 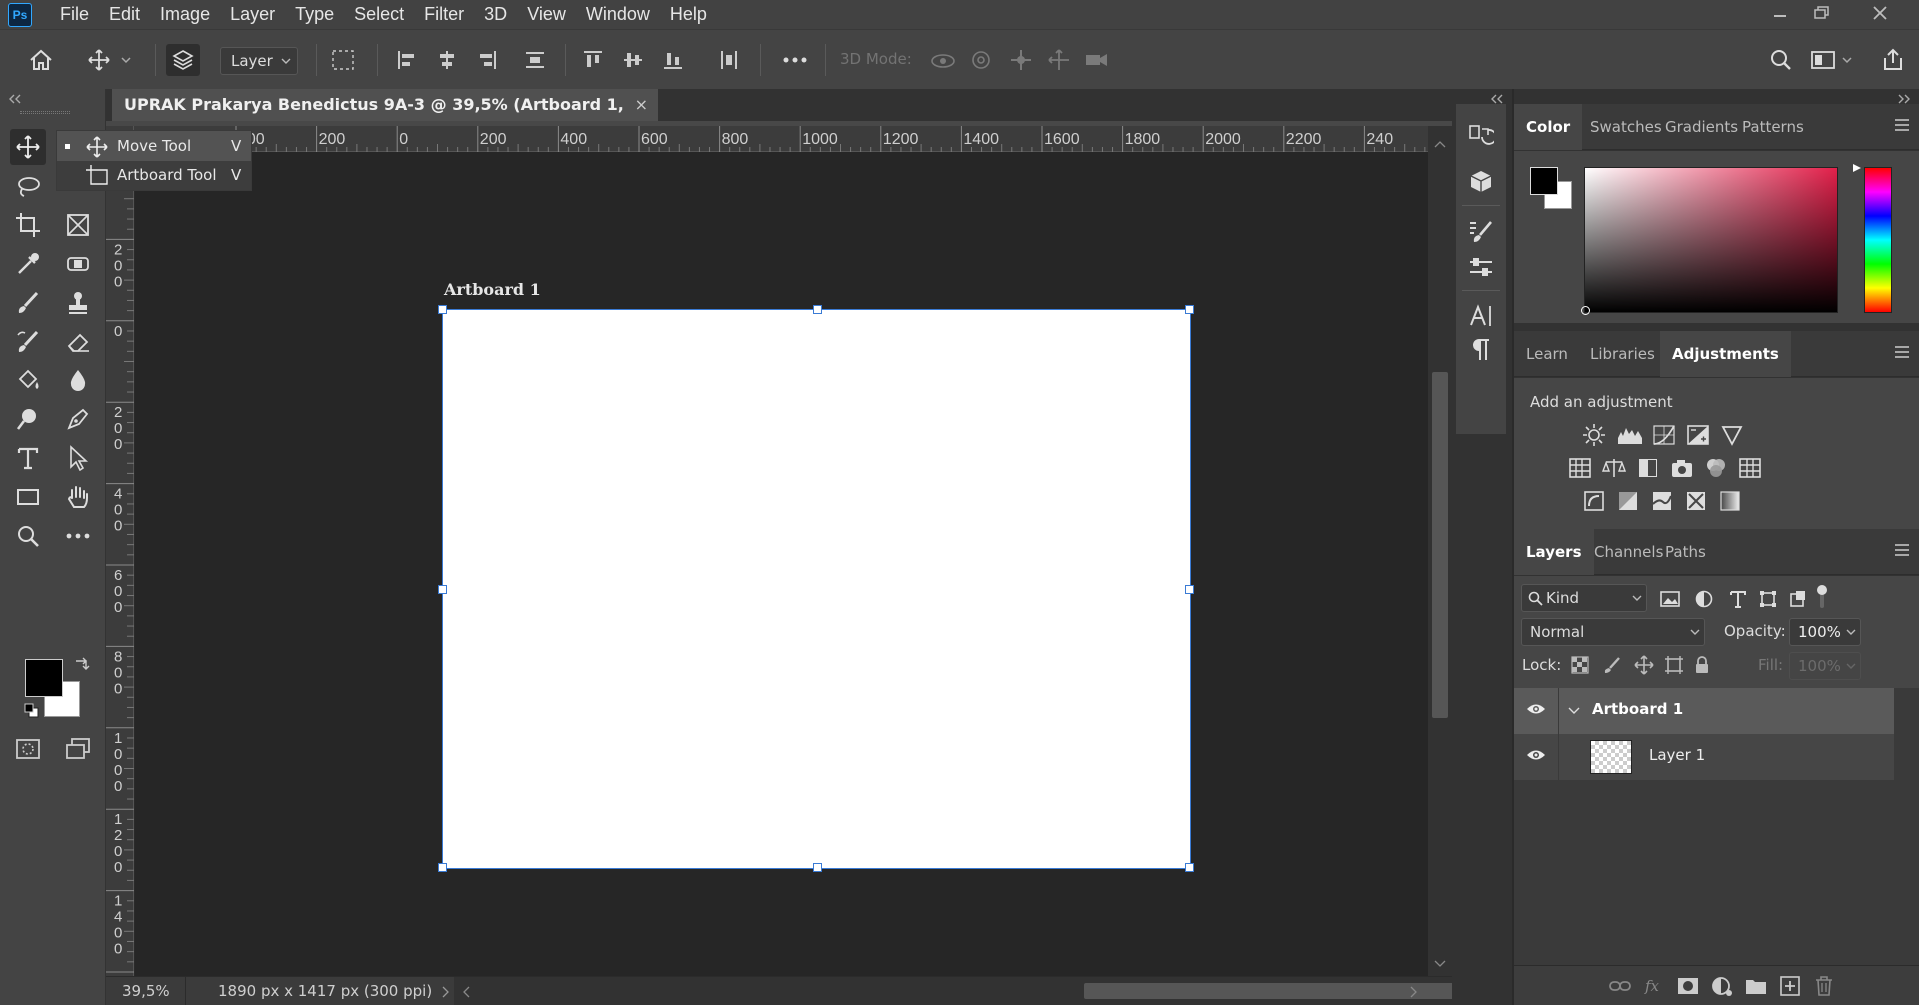 I want to click on new-group-button, so click(x=1756, y=986).